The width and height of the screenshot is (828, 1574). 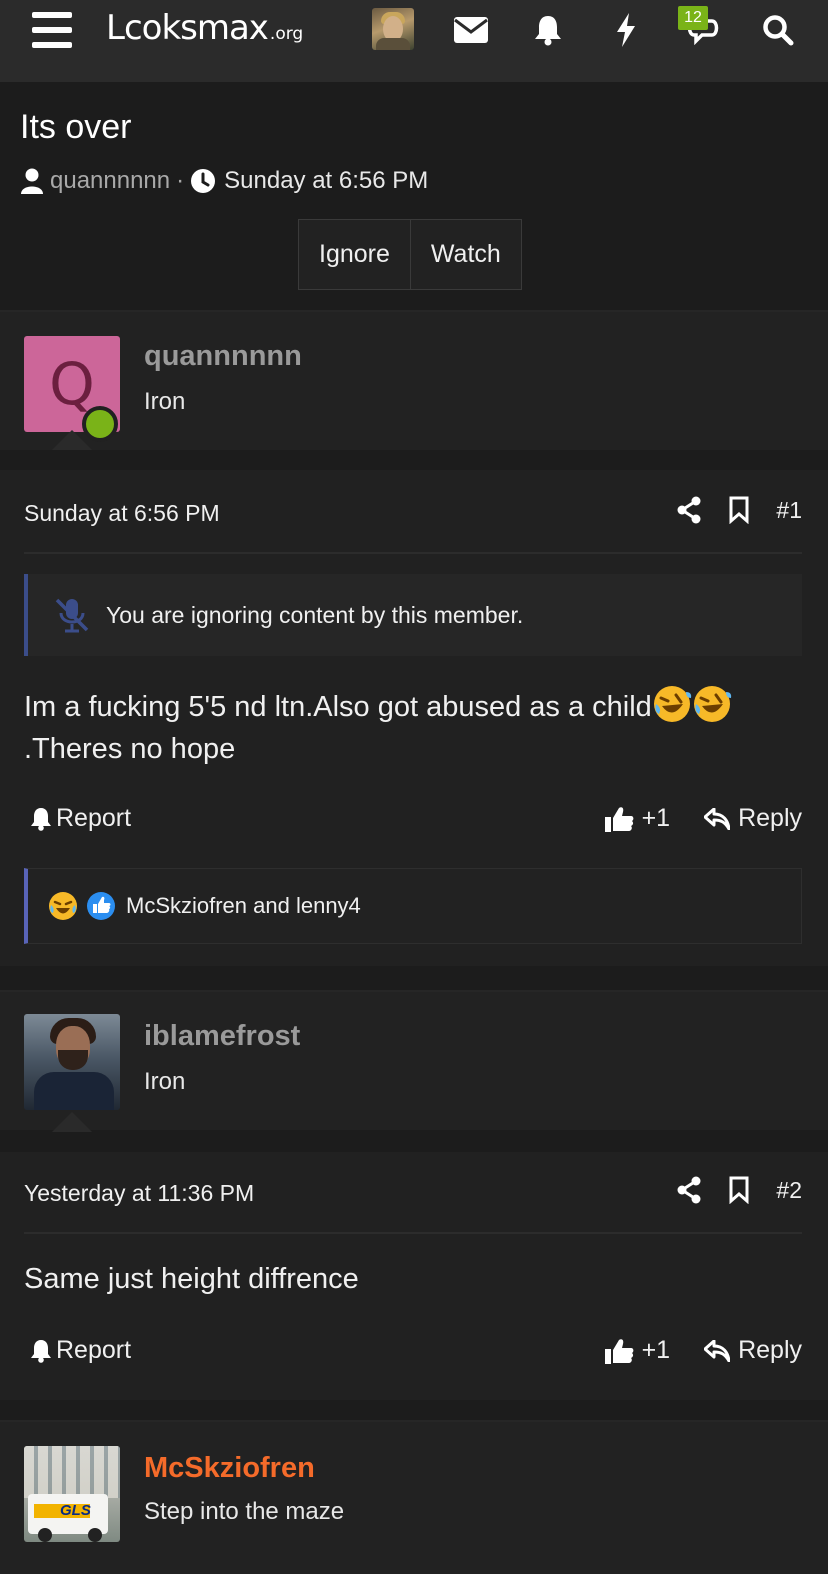 I want to click on post-user-header: GLS McSkziofren Step into the maze, so click(x=414, y=1498).